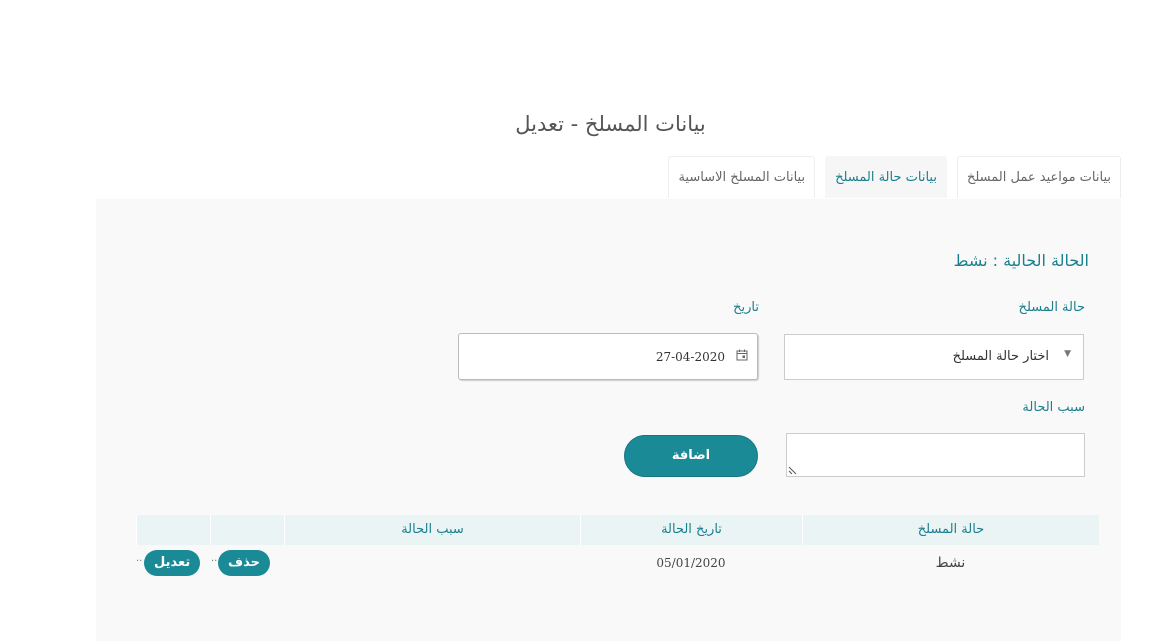 This screenshot has width=1161, height=641. I want to click on status-label: حالة المسلخ, so click(1051, 307).